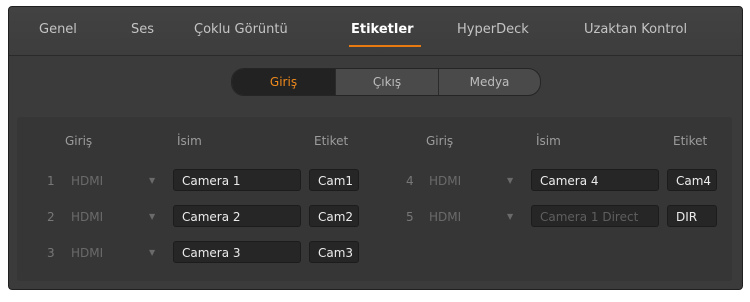  What do you see at coordinates (237, 180) in the screenshot?
I see `name-field: Camera 1` at bounding box center [237, 180].